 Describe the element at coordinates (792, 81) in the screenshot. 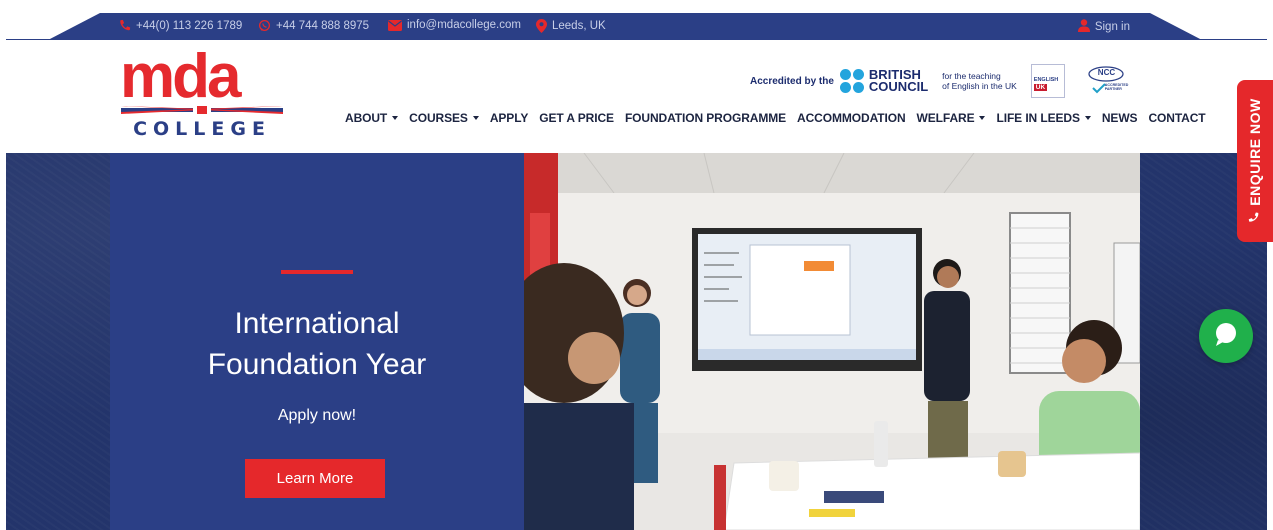

I see `accredited-by-text: Accredited by the` at that location.